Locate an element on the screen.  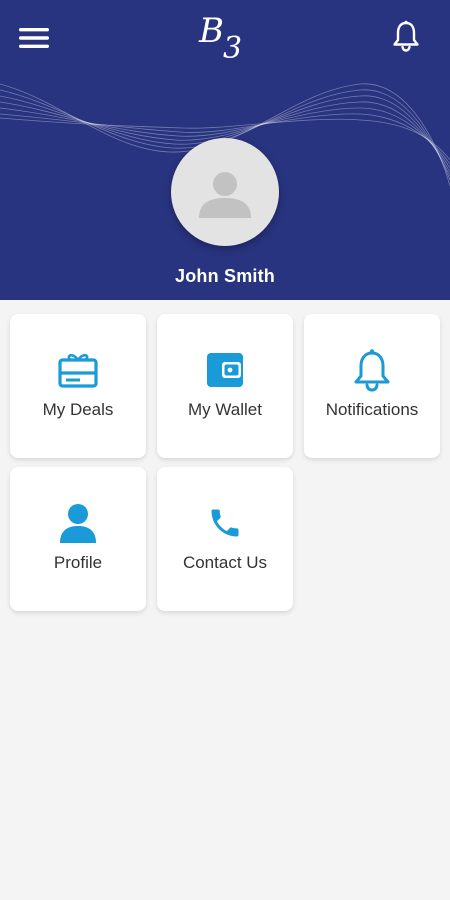
logo-mark: B 3 is located at coordinates (220, 38).